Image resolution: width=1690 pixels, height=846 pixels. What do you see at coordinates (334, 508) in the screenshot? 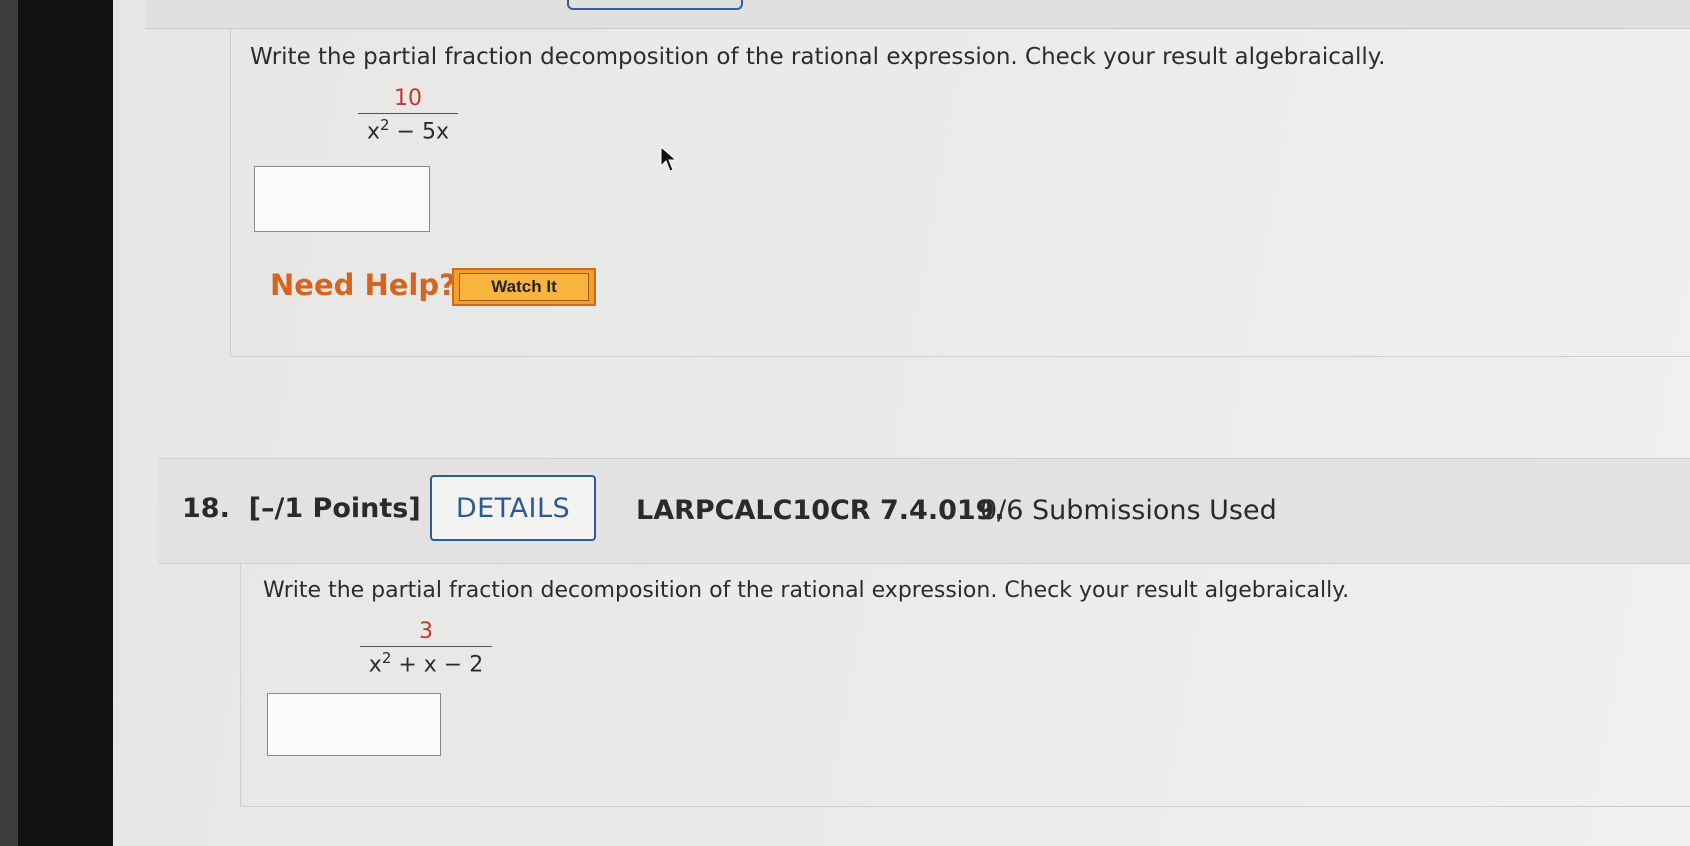
I see `question-points: [–/1 Points]` at bounding box center [334, 508].